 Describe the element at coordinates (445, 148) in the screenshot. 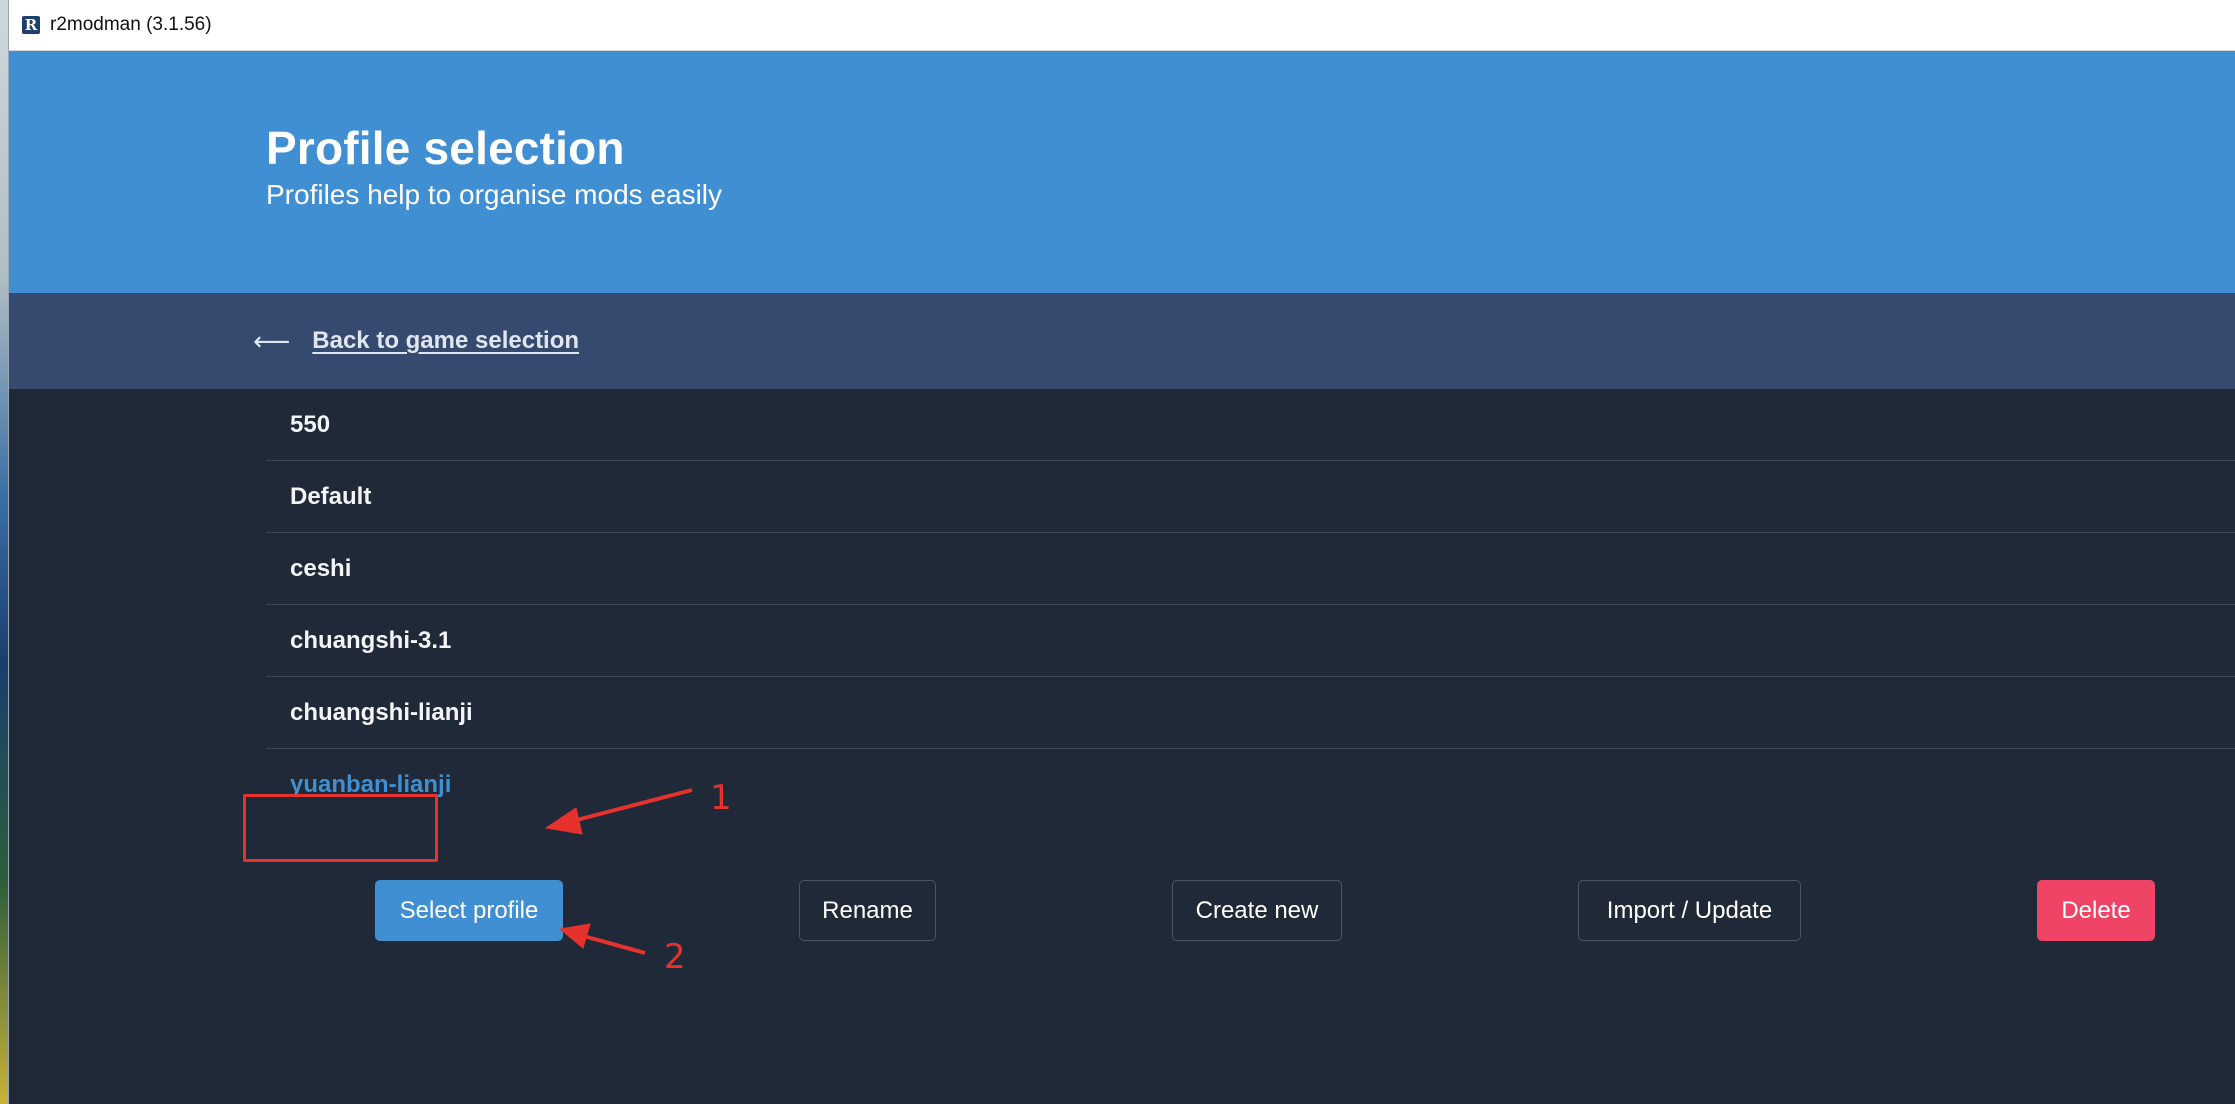

I see `page-title: Profile selection` at that location.